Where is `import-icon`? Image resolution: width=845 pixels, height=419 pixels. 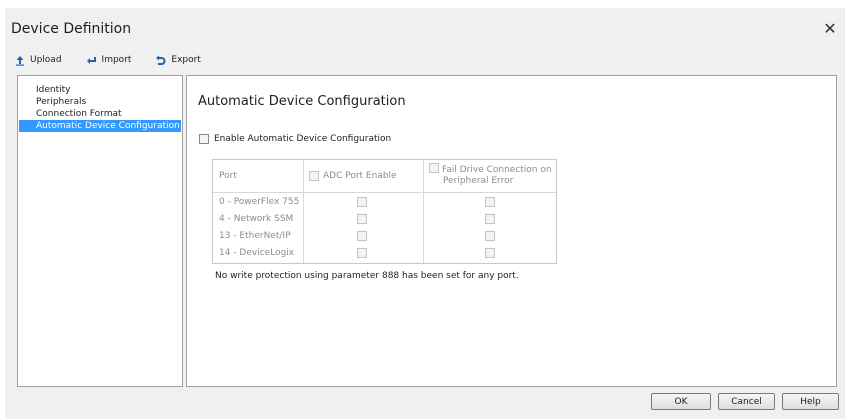
import-icon is located at coordinates (91, 60).